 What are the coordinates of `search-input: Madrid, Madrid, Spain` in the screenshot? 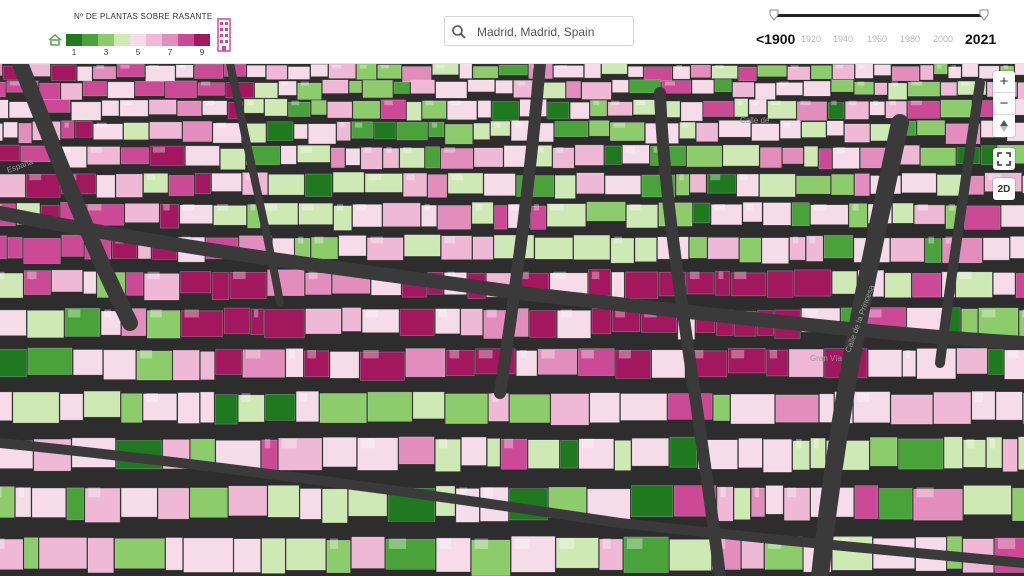 It's located at (535, 32).